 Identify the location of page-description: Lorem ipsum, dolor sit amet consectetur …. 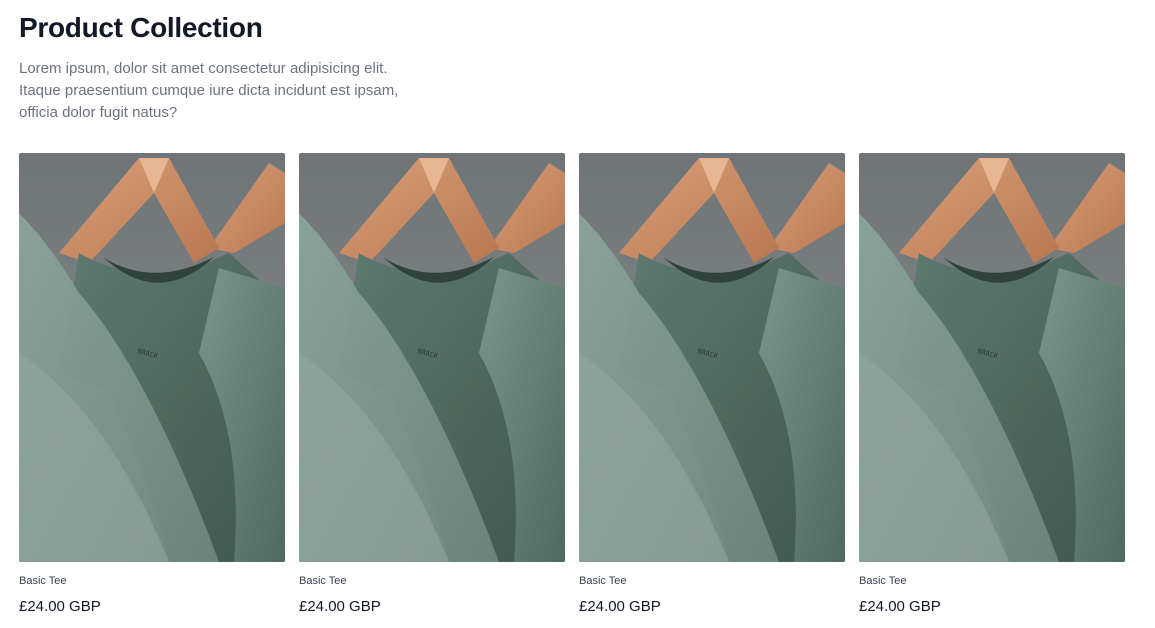
(209, 90).